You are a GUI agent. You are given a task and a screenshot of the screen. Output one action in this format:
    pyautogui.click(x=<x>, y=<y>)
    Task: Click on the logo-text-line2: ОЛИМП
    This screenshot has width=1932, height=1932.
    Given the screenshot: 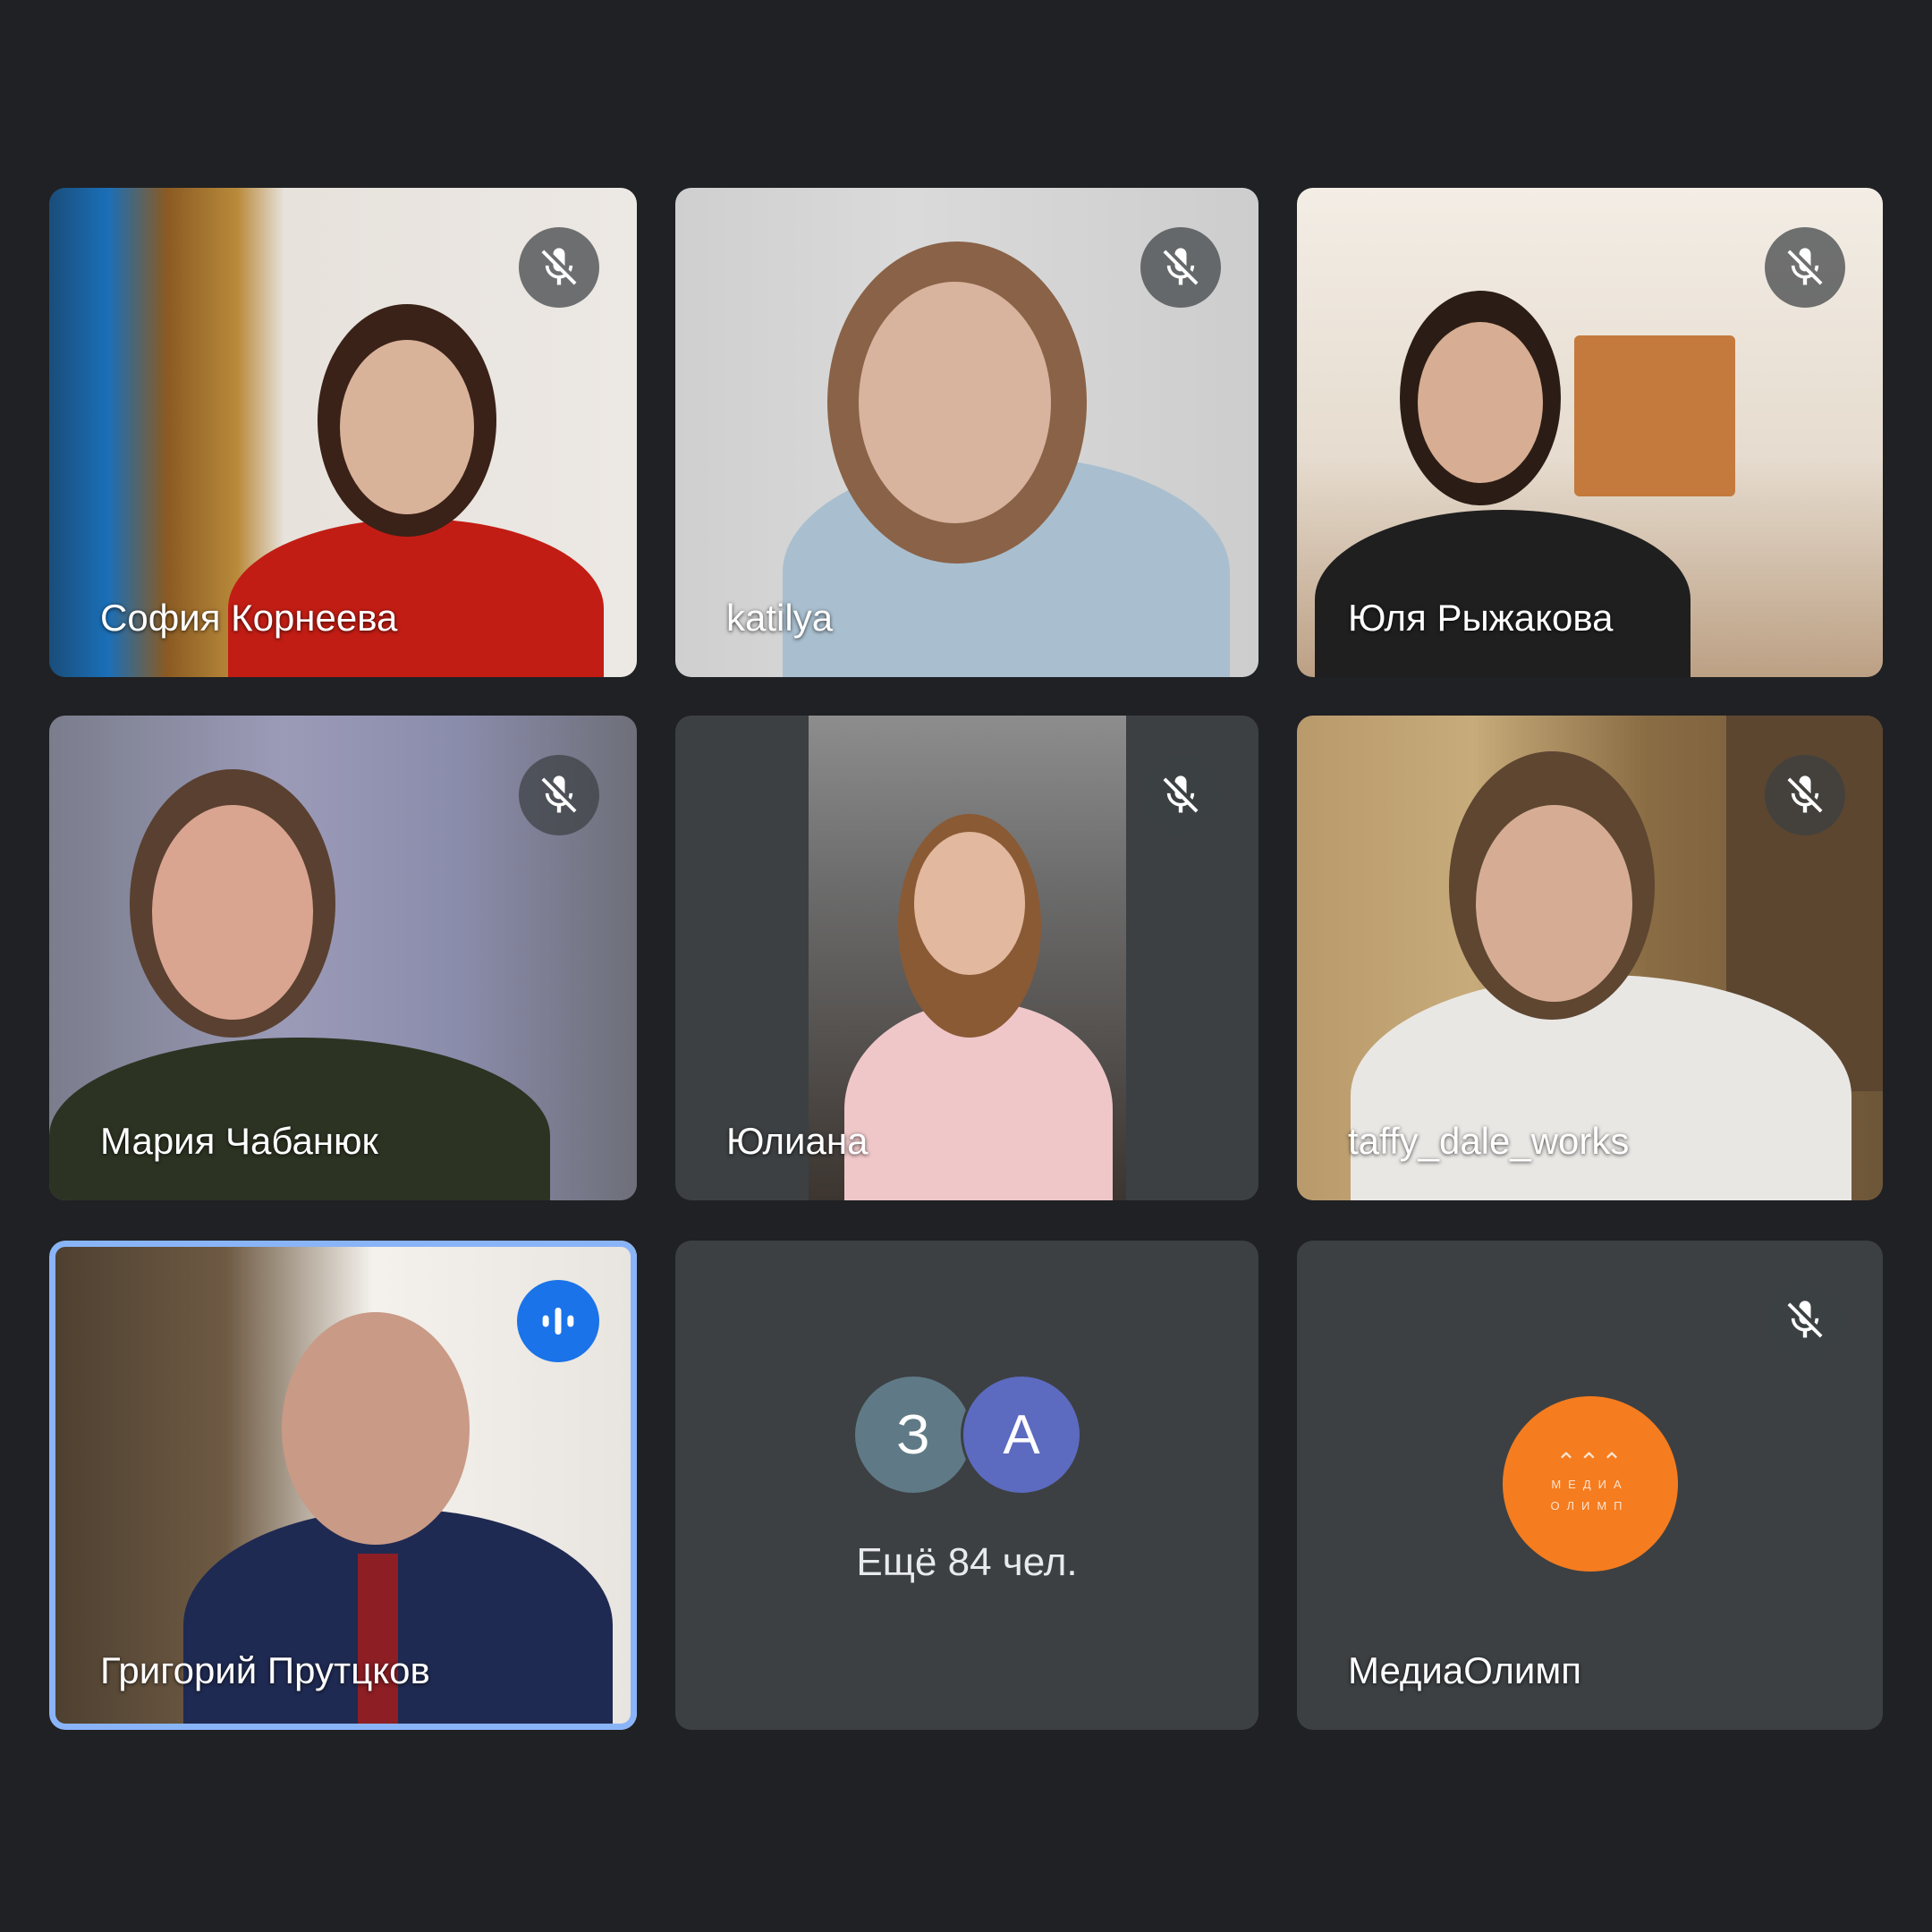 What is the action you would take?
    pyautogui.click(x=1590, y=1506)
    